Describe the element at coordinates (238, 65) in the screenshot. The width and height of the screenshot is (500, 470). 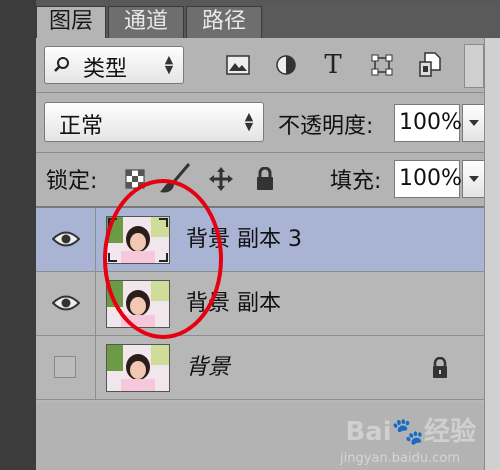
I see `image-filter-icon` at that location.